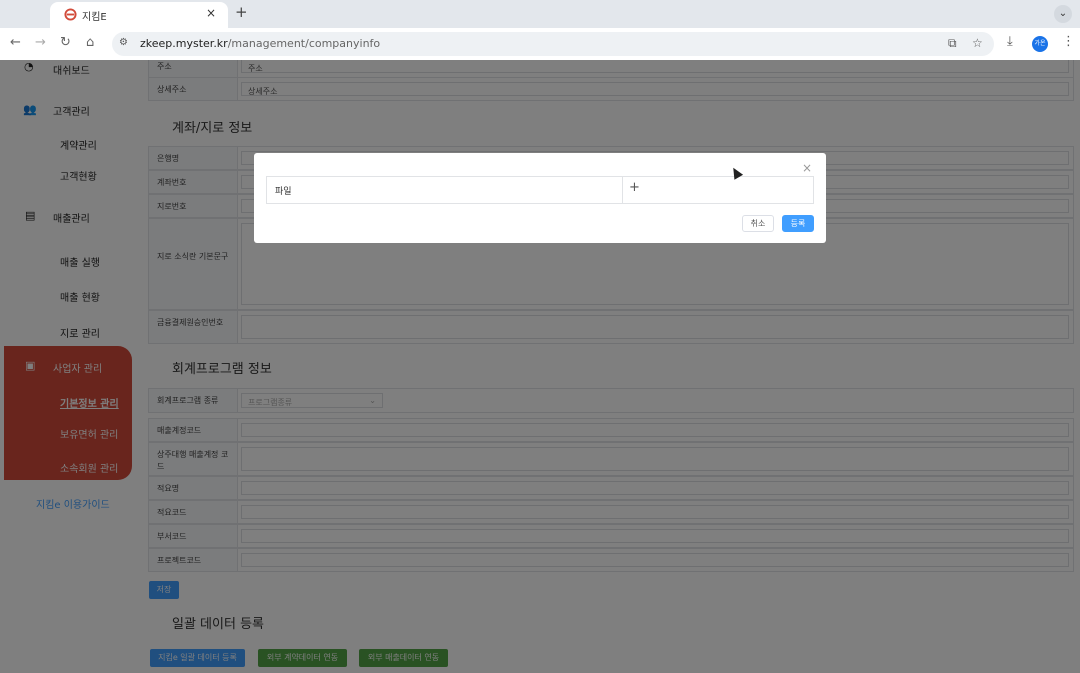 This screenshot has height=673, width=1080. I want to click on back-icon: ←, so click(15, 42).